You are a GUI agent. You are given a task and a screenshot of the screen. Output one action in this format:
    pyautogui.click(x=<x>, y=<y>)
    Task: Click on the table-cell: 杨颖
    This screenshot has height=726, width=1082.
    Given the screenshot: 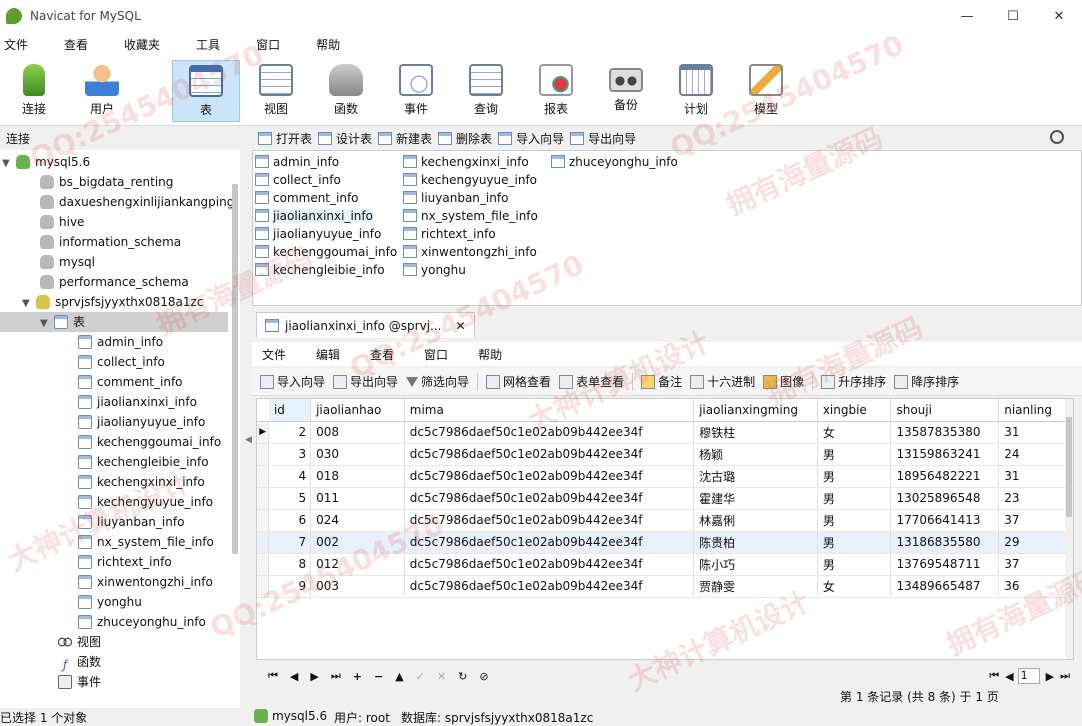 What is the action you would take?
    pyautogui.click(x=755, y=454)
    